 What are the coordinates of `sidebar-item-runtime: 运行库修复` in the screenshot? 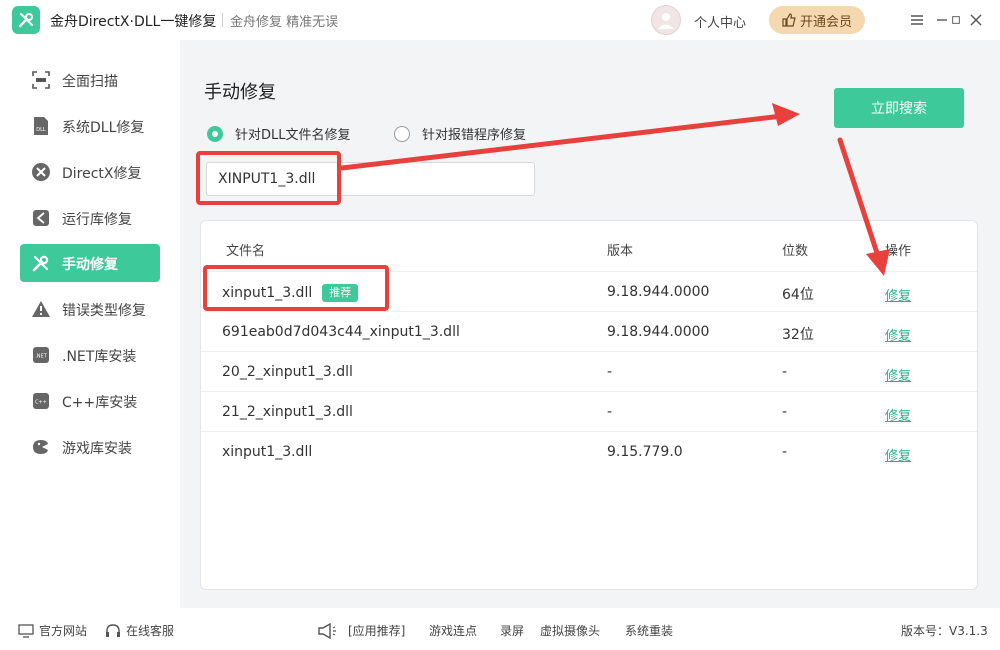 It's located at (90, 218).